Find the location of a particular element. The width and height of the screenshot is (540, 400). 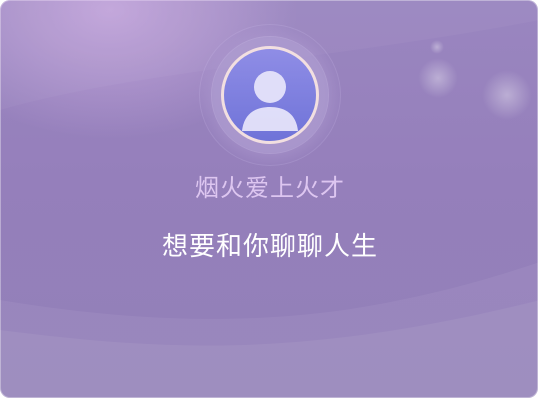

user-nickname: 烟火爱上火才 is located at coordinates (270, 188).